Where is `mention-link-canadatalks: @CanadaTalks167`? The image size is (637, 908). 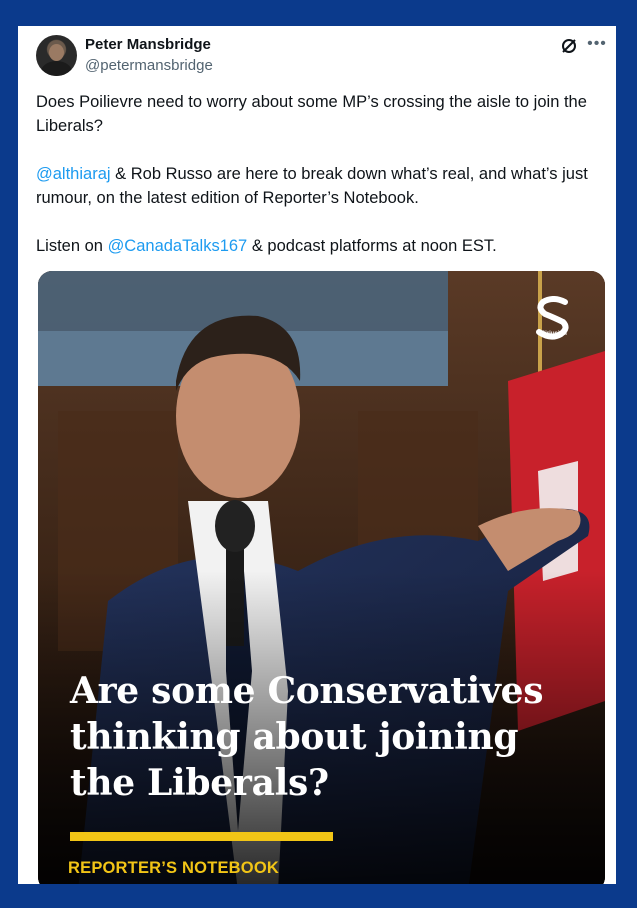 mention-link-canadatalks: @CanadaTalks167 is located at coordinates (178, 246).